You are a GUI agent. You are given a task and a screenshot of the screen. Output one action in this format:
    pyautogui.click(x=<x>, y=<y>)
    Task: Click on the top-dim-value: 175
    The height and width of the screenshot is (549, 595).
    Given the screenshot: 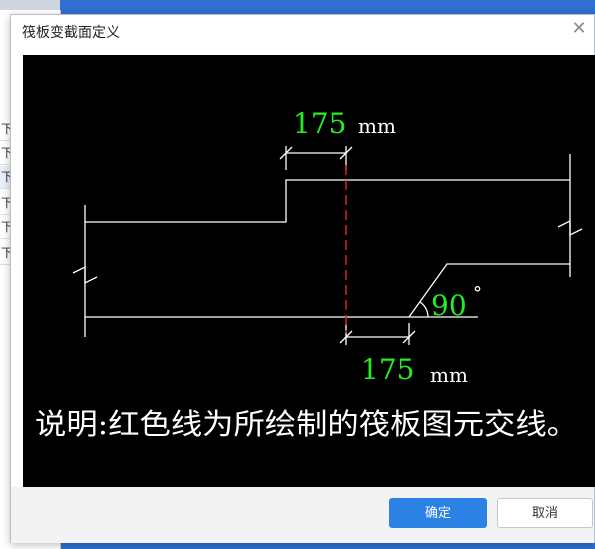 What is the action you would take?
    pyautogui.click(x=319, y=123)
    